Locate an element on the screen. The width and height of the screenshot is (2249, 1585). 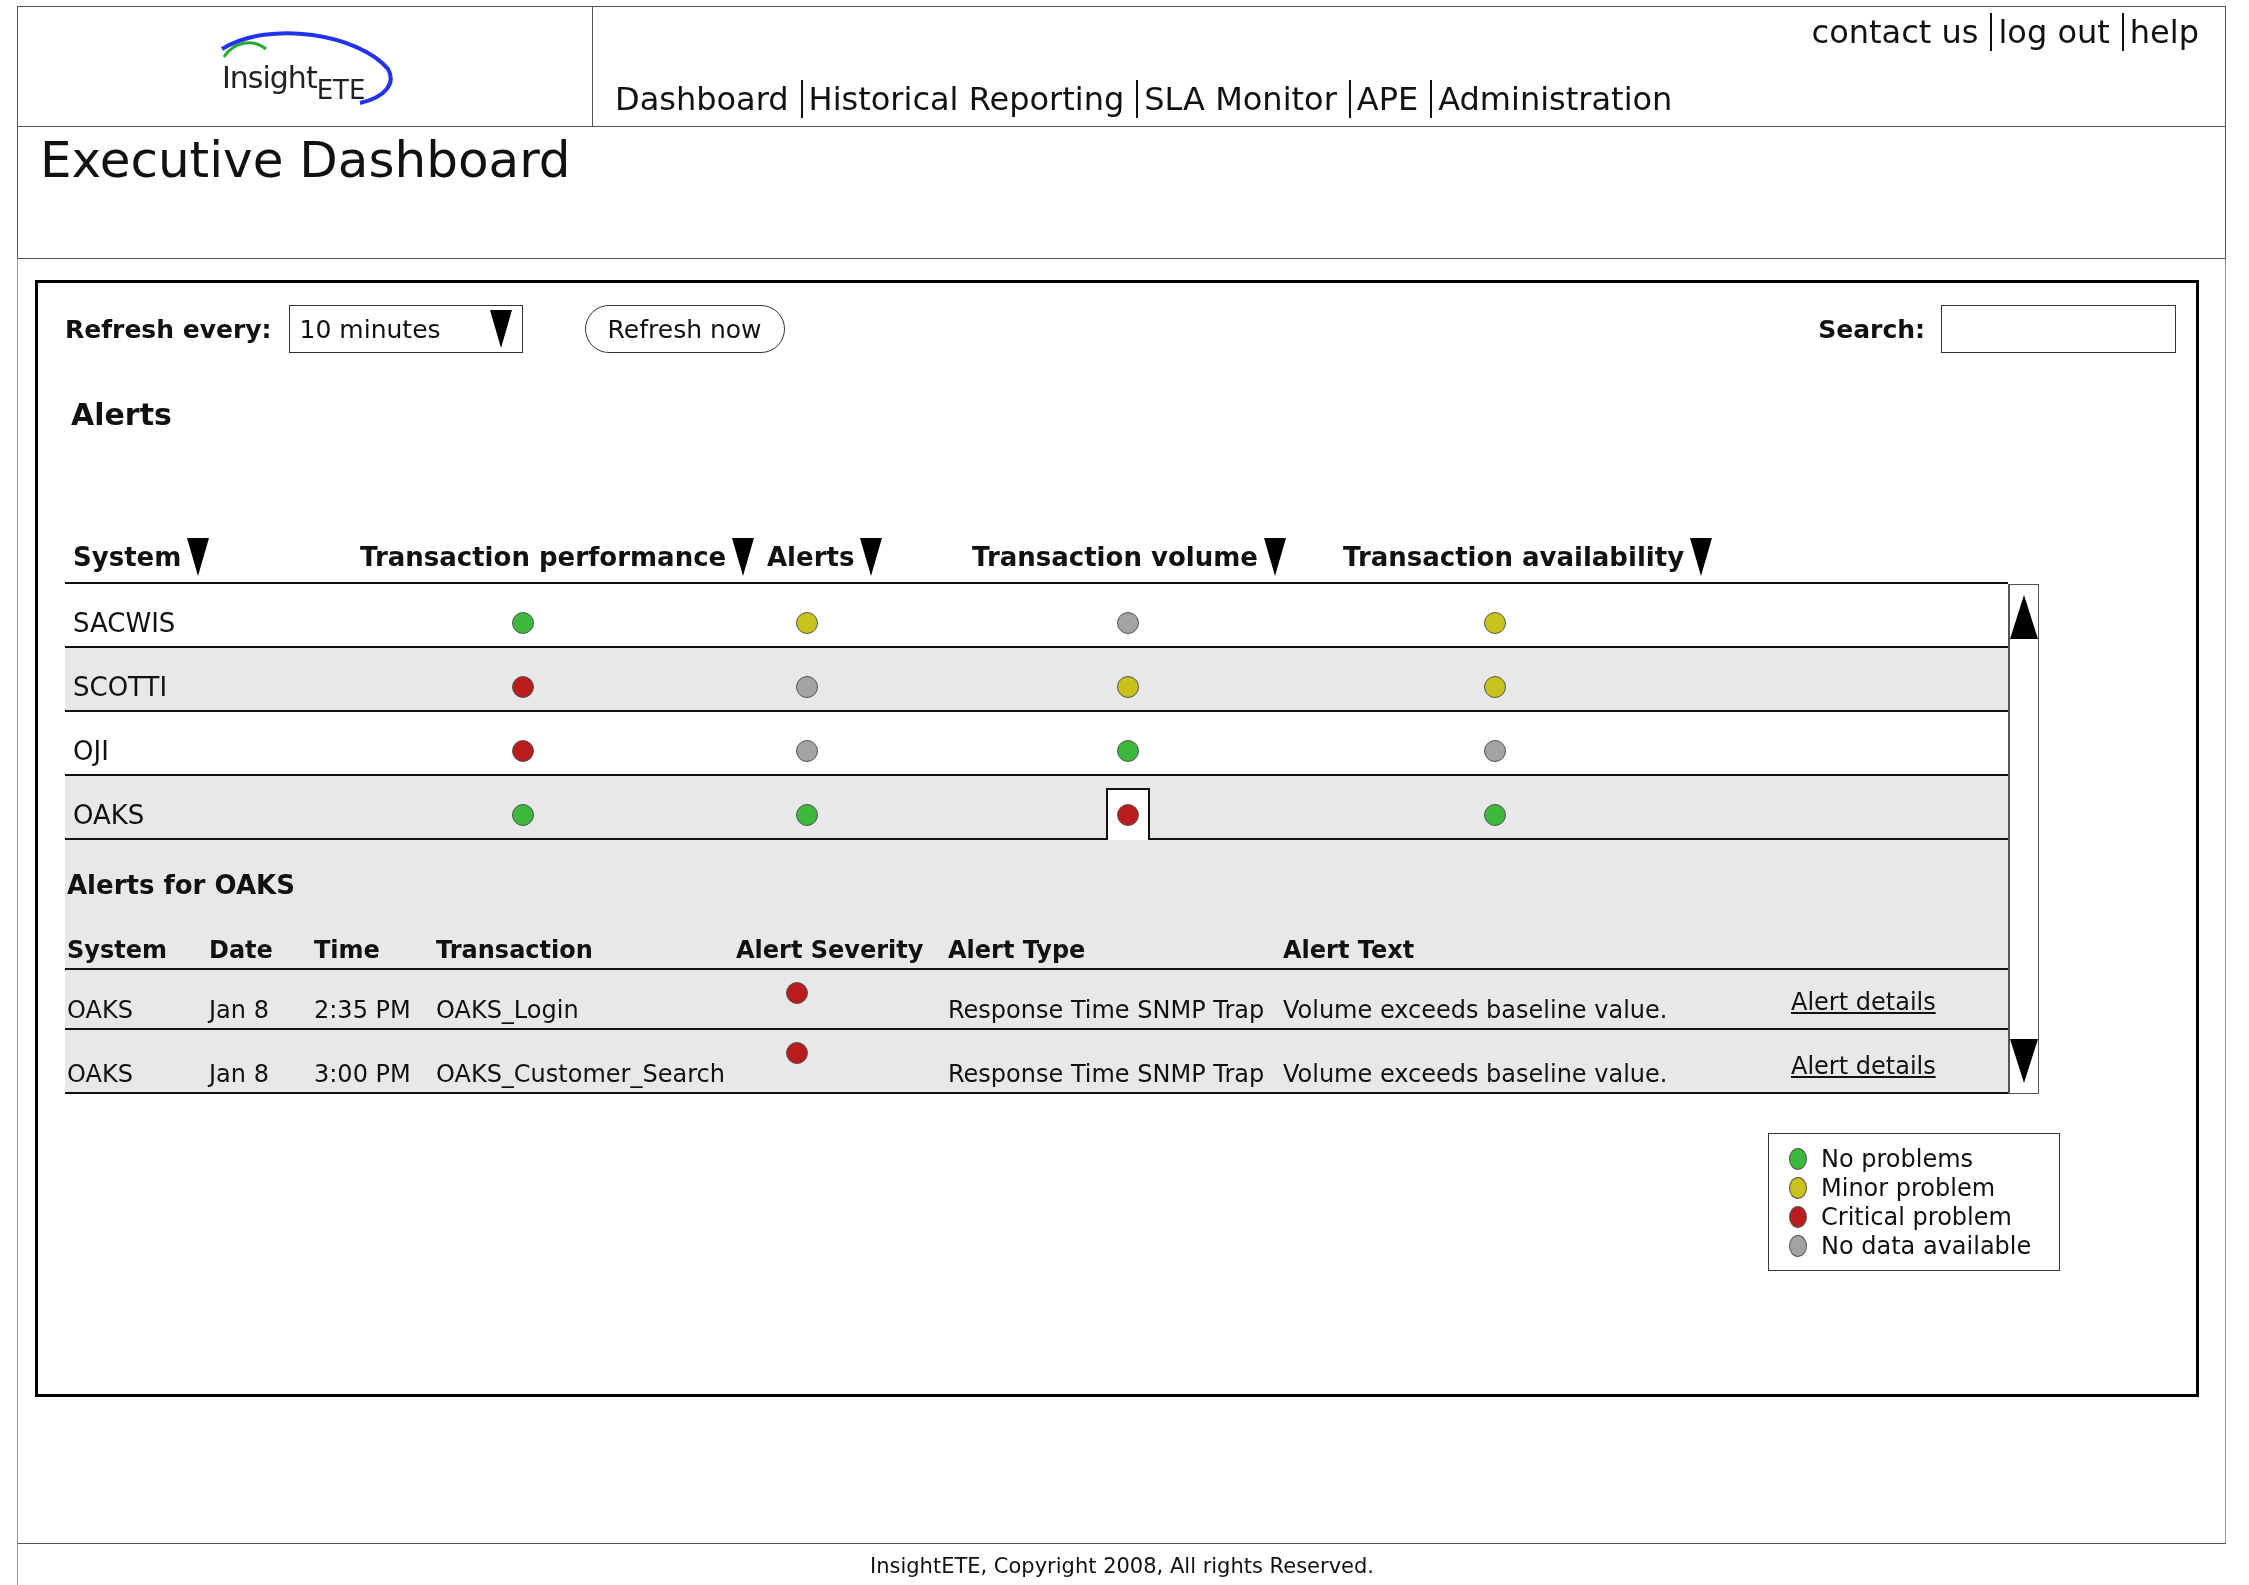
details-title: Alerts for OAKS is located at coordinates (181, 885).